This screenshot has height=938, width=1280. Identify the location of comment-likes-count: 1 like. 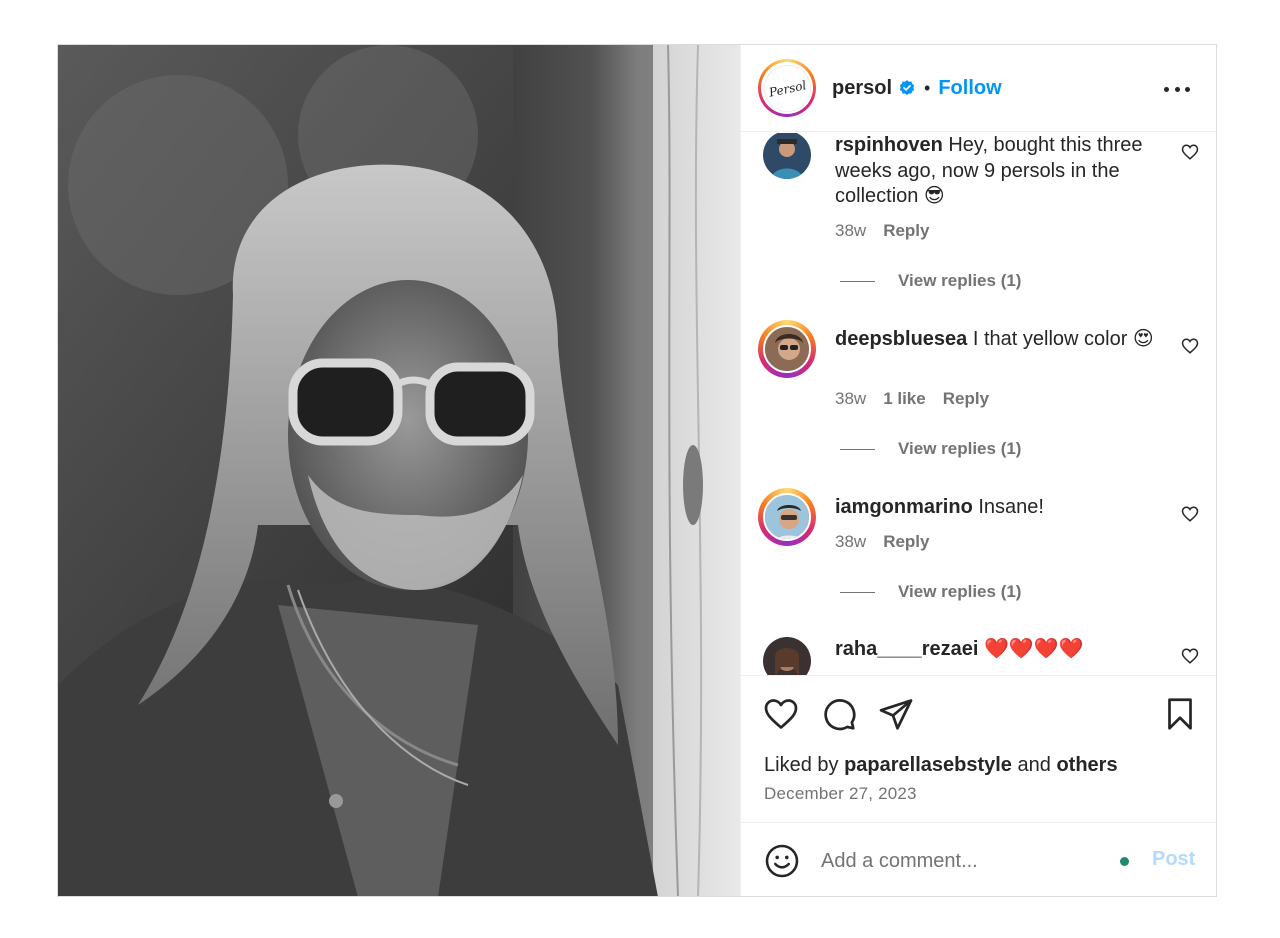
(904, 399).